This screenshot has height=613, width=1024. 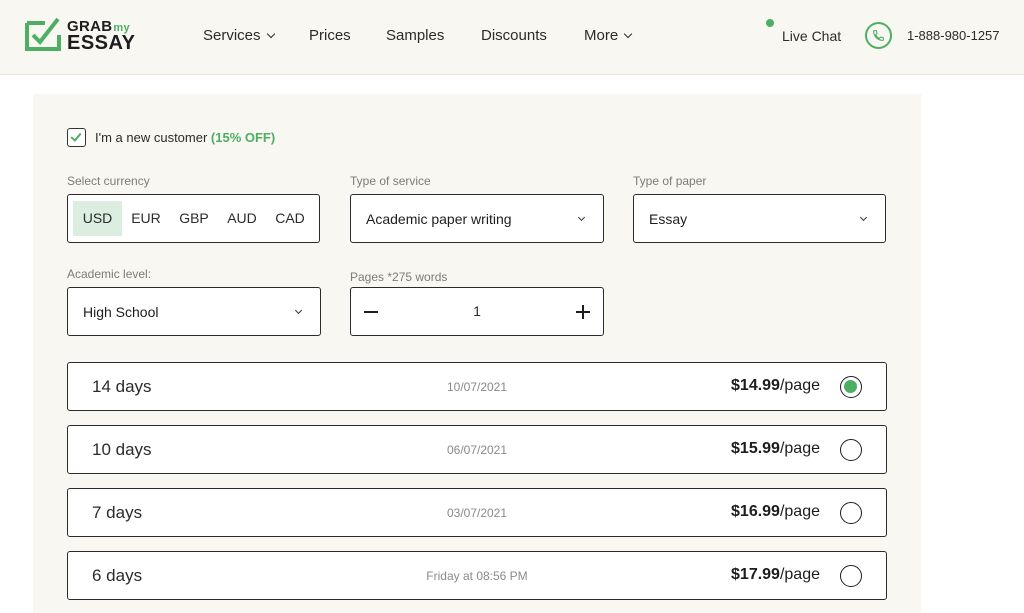 I want to click on phone-icon, so click(x=878, y=35).